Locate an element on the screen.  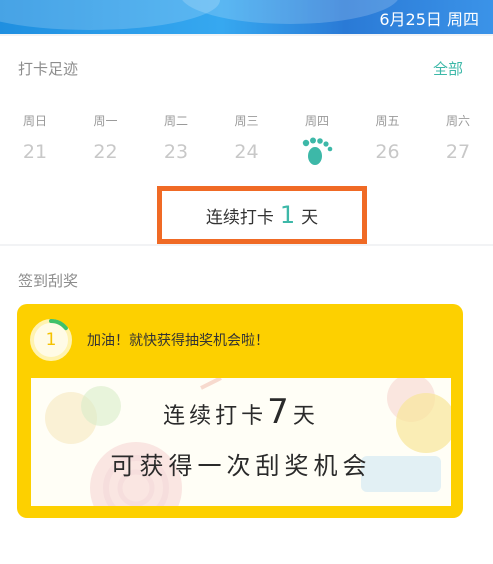
day-friday: 周五 26 is located at coordinates (388, 141).